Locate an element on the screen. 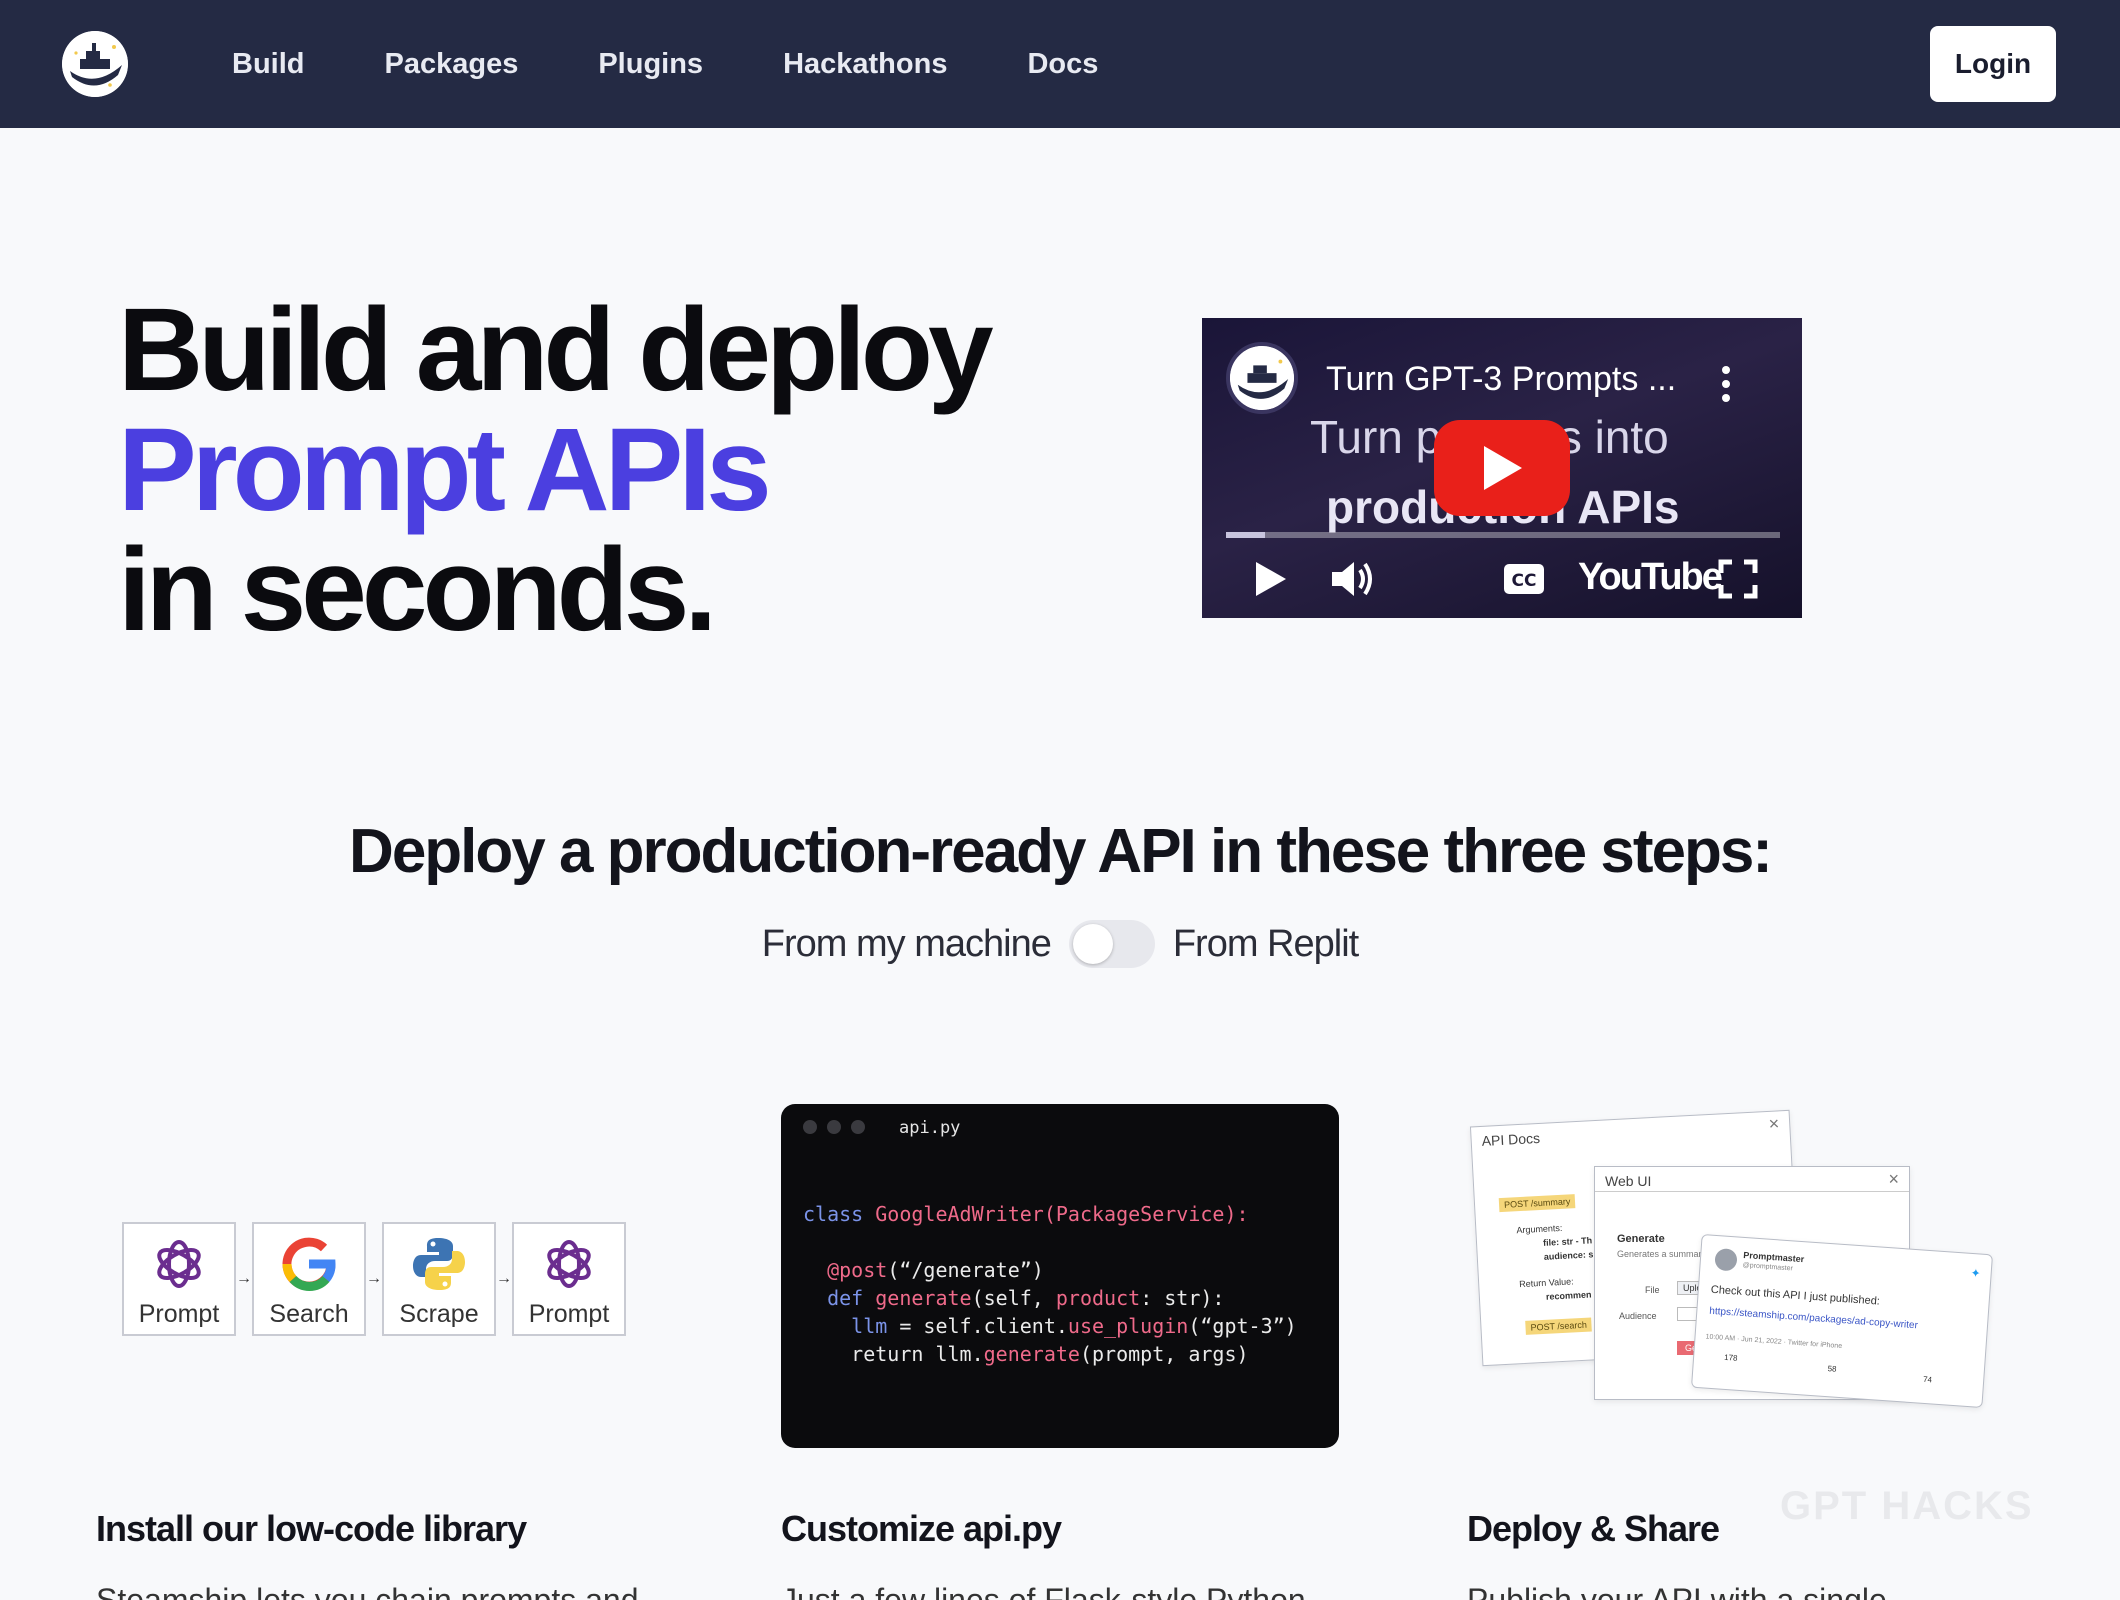  web-ui-title: Web UI is located at coordinates (1628, 1181).